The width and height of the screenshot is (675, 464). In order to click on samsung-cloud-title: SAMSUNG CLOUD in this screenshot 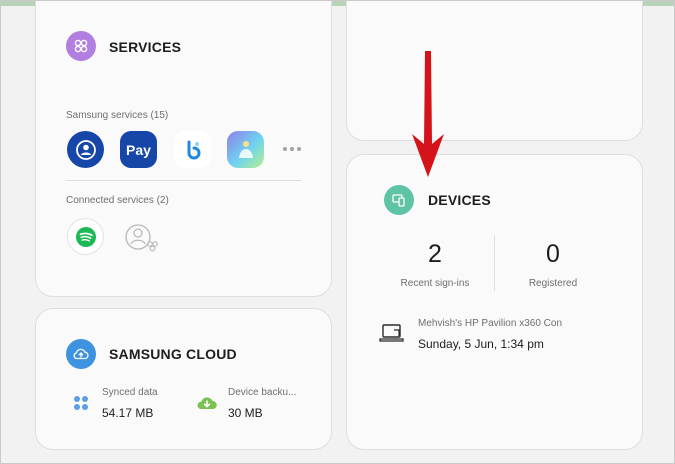, I will do `click(173, 354)`.